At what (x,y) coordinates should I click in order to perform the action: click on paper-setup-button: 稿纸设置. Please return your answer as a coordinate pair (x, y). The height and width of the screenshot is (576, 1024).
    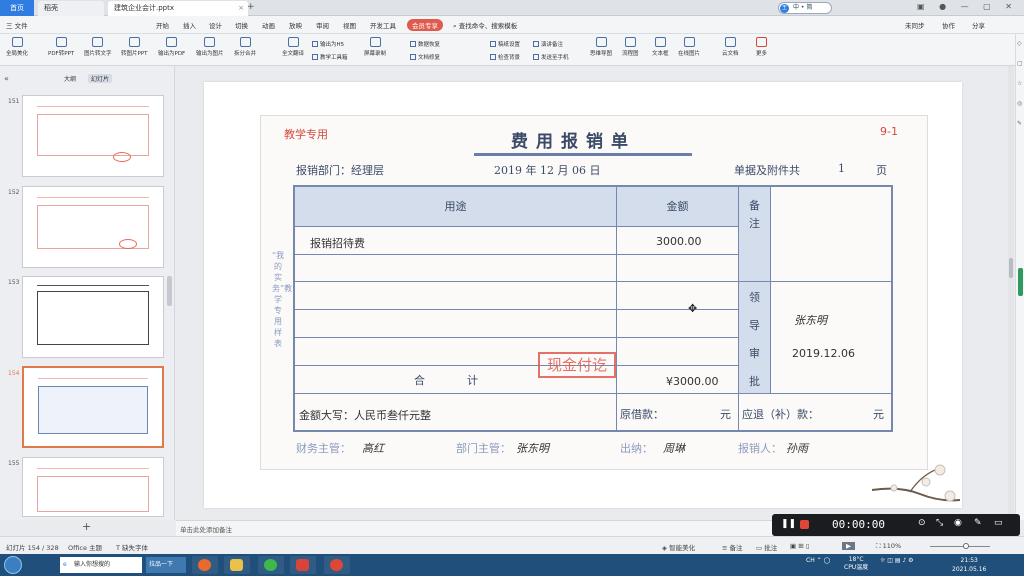
    Looking at the image, I should click on (505, 44).